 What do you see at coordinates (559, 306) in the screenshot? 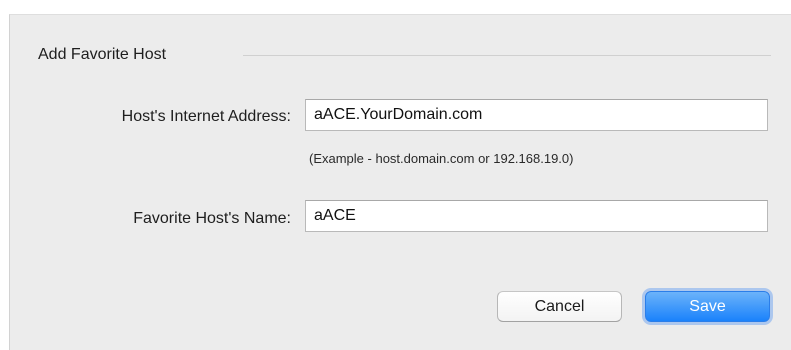
I see `cancel-button: Cancel` at bounding box center [559, 306].